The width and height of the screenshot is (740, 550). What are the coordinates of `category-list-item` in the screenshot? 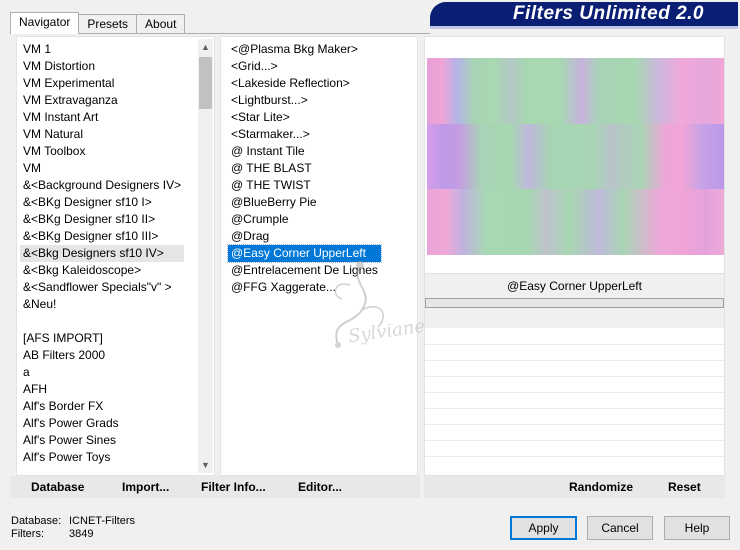 It's located at (102, 321).